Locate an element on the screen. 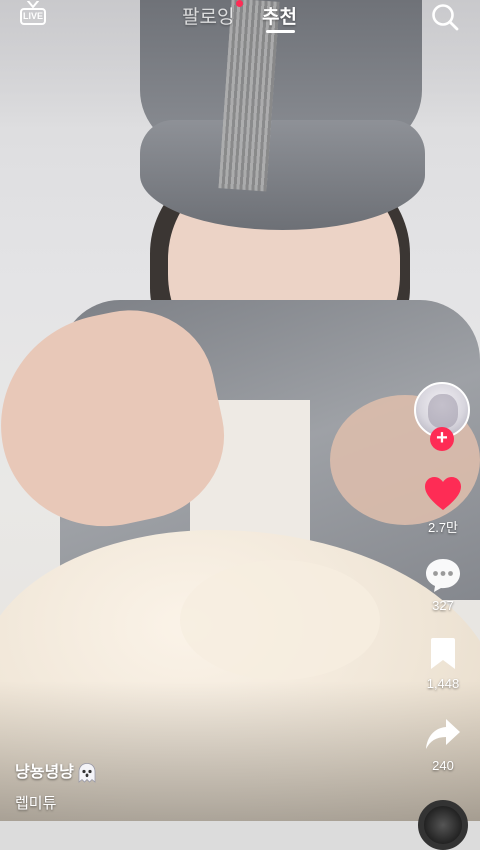  comment-icon is located at coordinates (443, 575).